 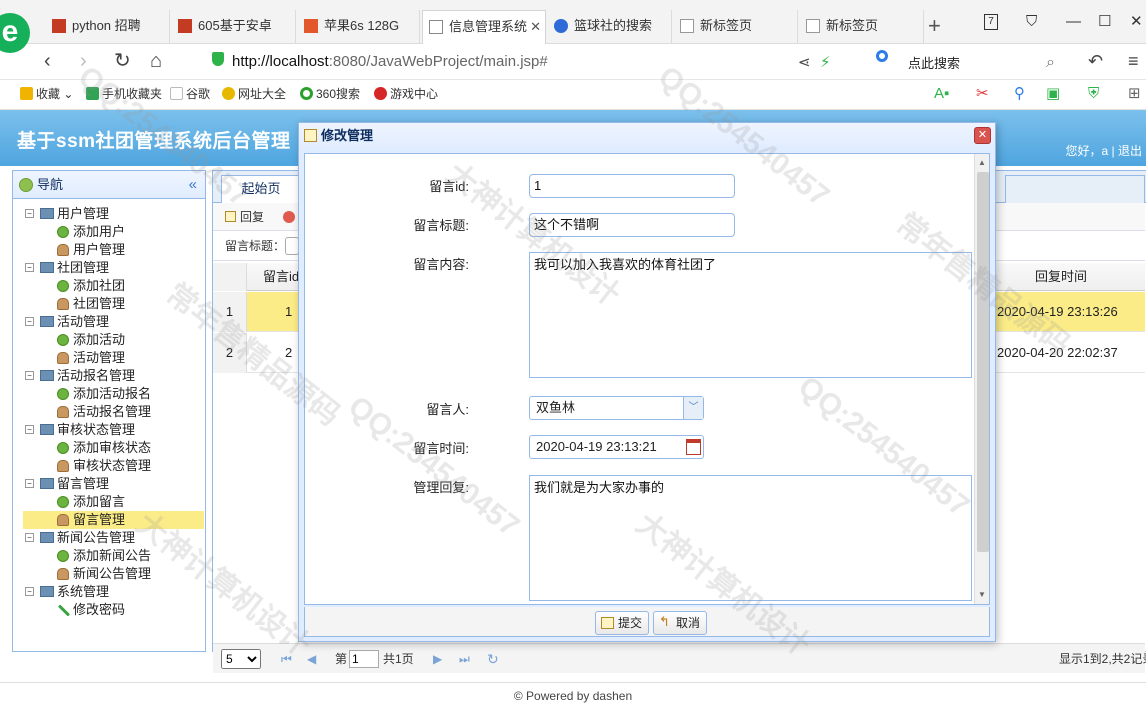 I want to click on menu-item-signup-manage: 活动报名管理, so click(x=108, y=412).